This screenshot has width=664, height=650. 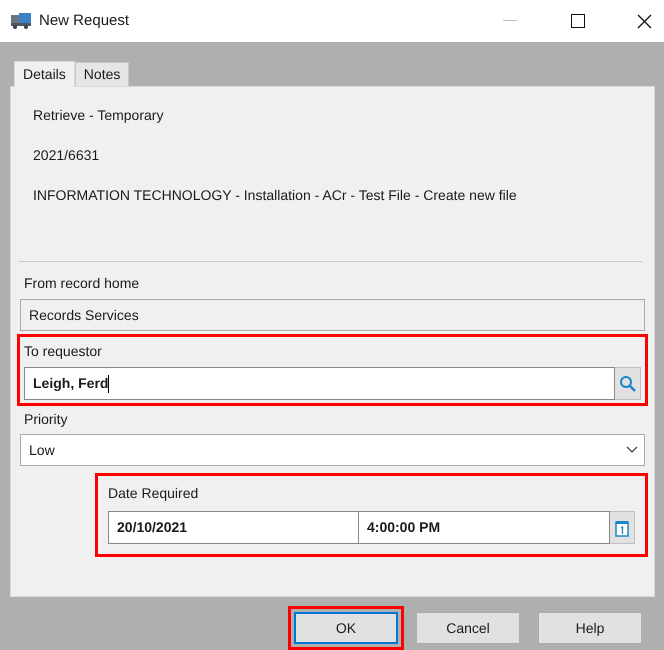 I want to click on search-button, so click(x=628, y=383).